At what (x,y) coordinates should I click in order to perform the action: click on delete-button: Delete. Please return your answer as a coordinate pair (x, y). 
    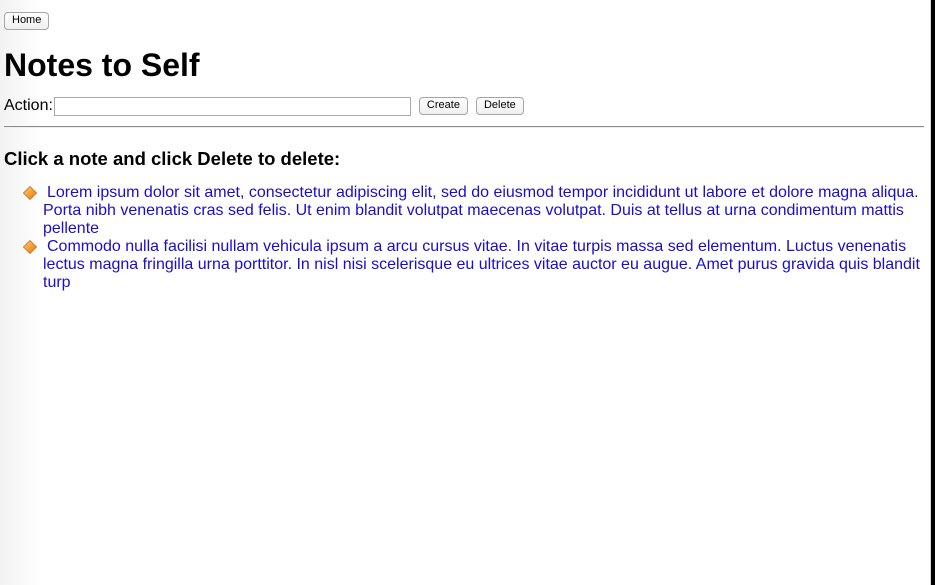
    Looking at the image, I should click on (499, 106).